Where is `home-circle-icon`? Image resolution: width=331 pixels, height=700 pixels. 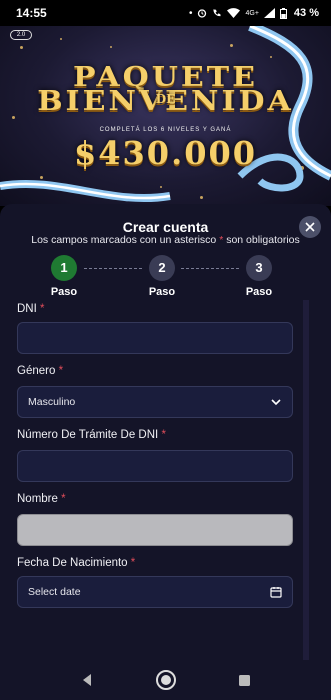
home-circle-icon is located at coordinates (166, 680).